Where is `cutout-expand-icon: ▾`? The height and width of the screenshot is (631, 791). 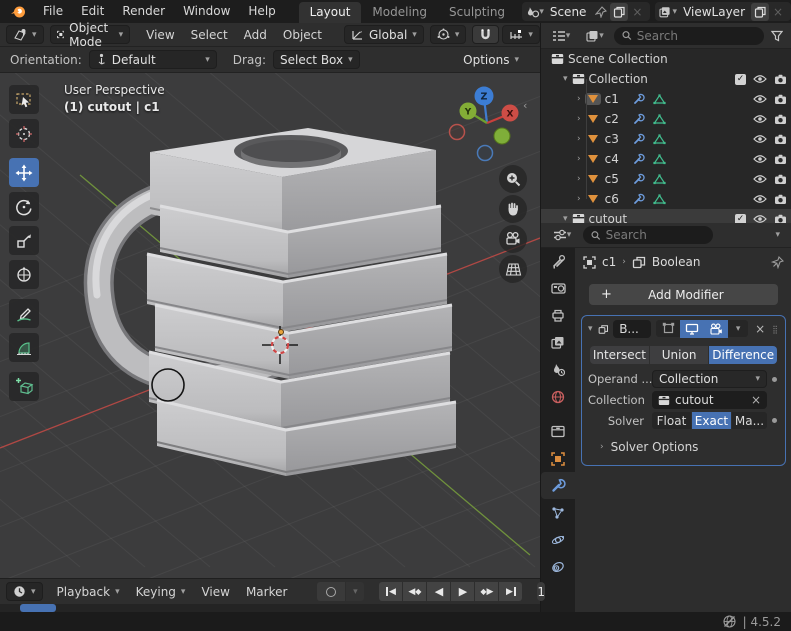 cutout-expand-icon: ▾ is located at coordinates (565, 218).